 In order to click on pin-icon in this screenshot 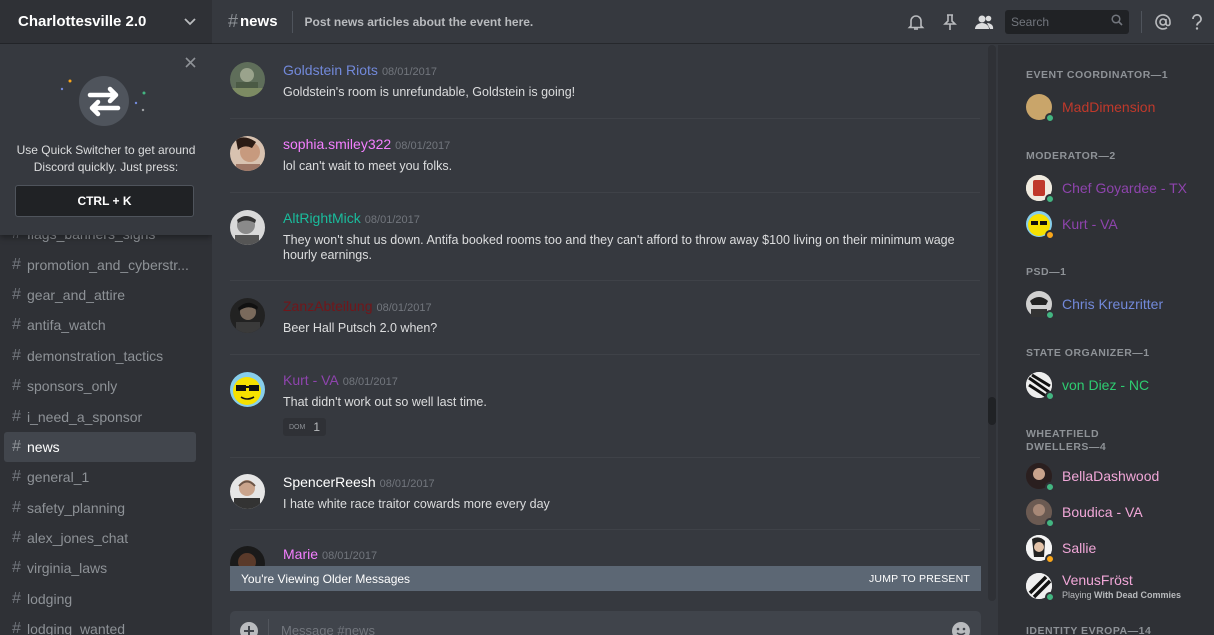, I will do `click(950, 22)`.